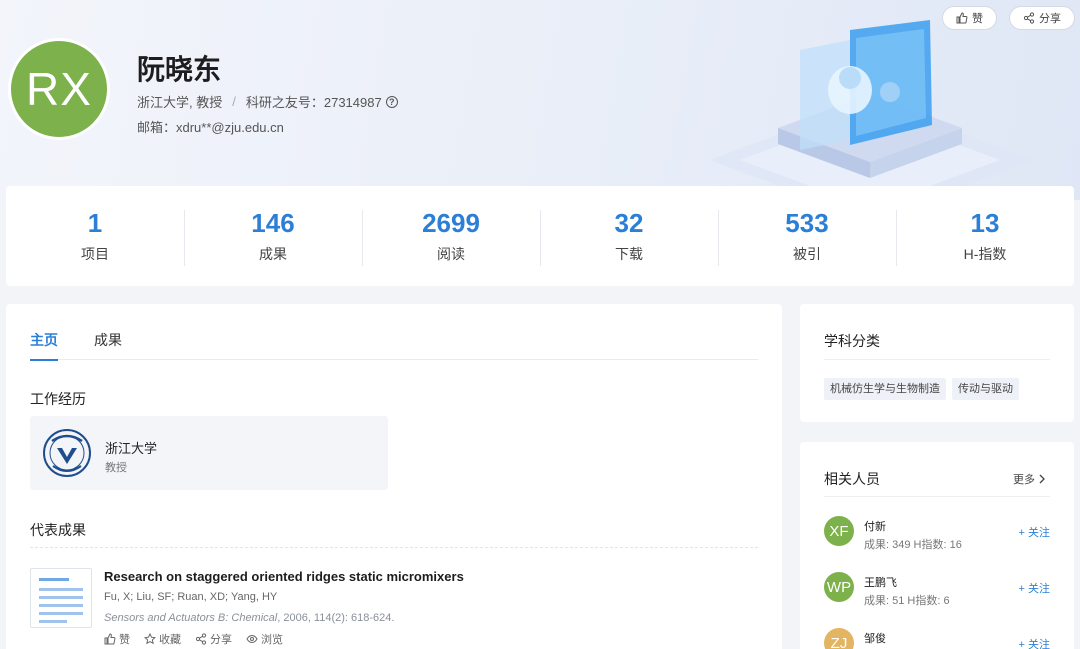 The width and height of the screenshot is (1080, 649). Describe the element at coordinates (807, 223) in the screenshot. I see `stat-value: 533` at that location.